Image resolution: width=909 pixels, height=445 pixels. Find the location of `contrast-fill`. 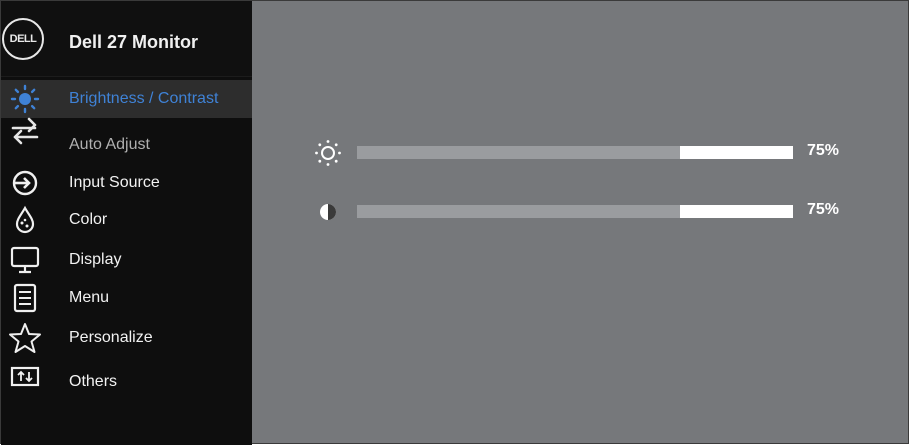

contrast-fill is located at coordinates (736, 211).